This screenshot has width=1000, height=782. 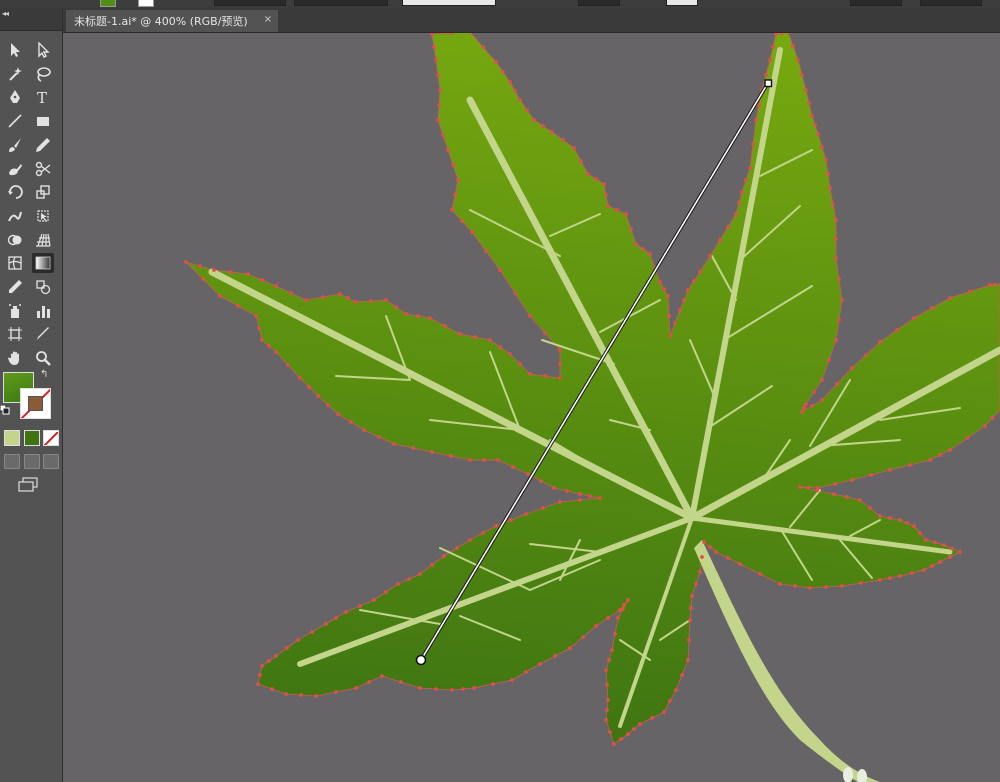 I want to click on zoom-tool-button, so click(x=43, y=358).